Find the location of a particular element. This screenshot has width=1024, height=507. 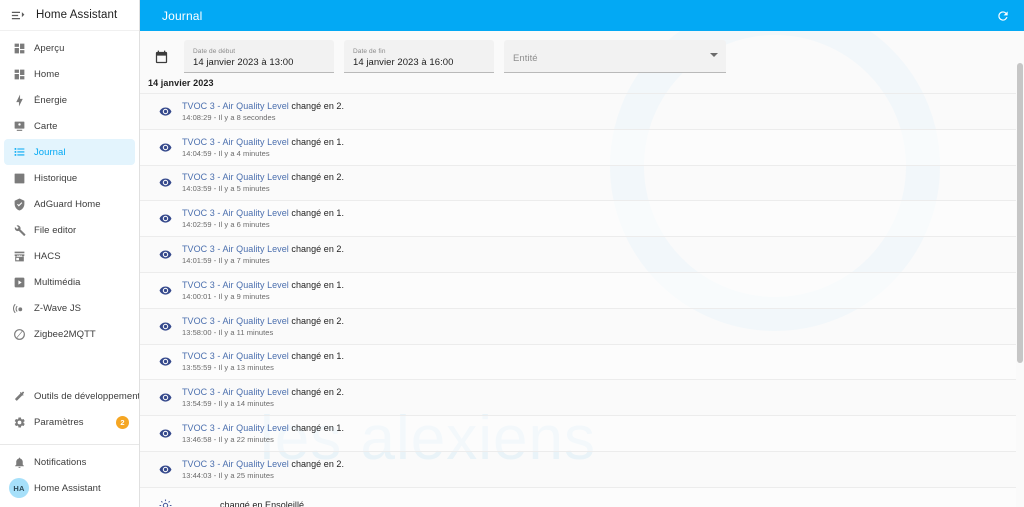

sun-icon is located at coordinates (165, 503).